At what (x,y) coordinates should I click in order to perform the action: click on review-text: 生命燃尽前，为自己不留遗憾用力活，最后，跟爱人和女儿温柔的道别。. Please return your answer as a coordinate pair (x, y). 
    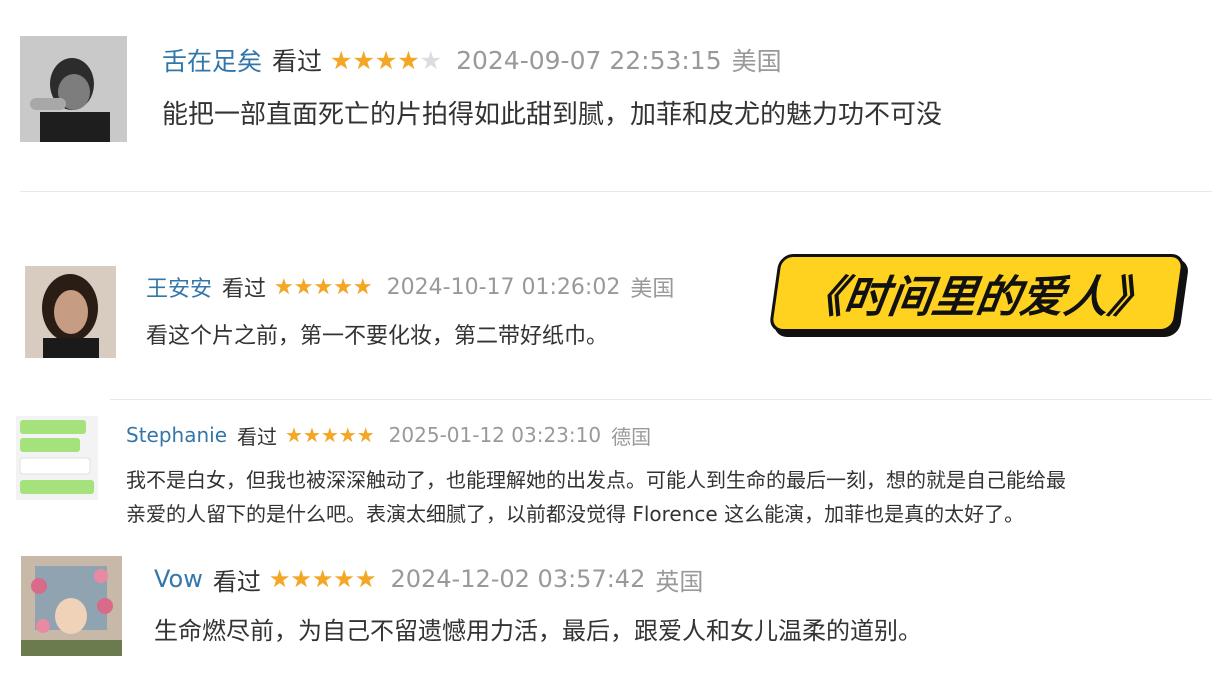
    Looking at the image, I should click on (538, 631).